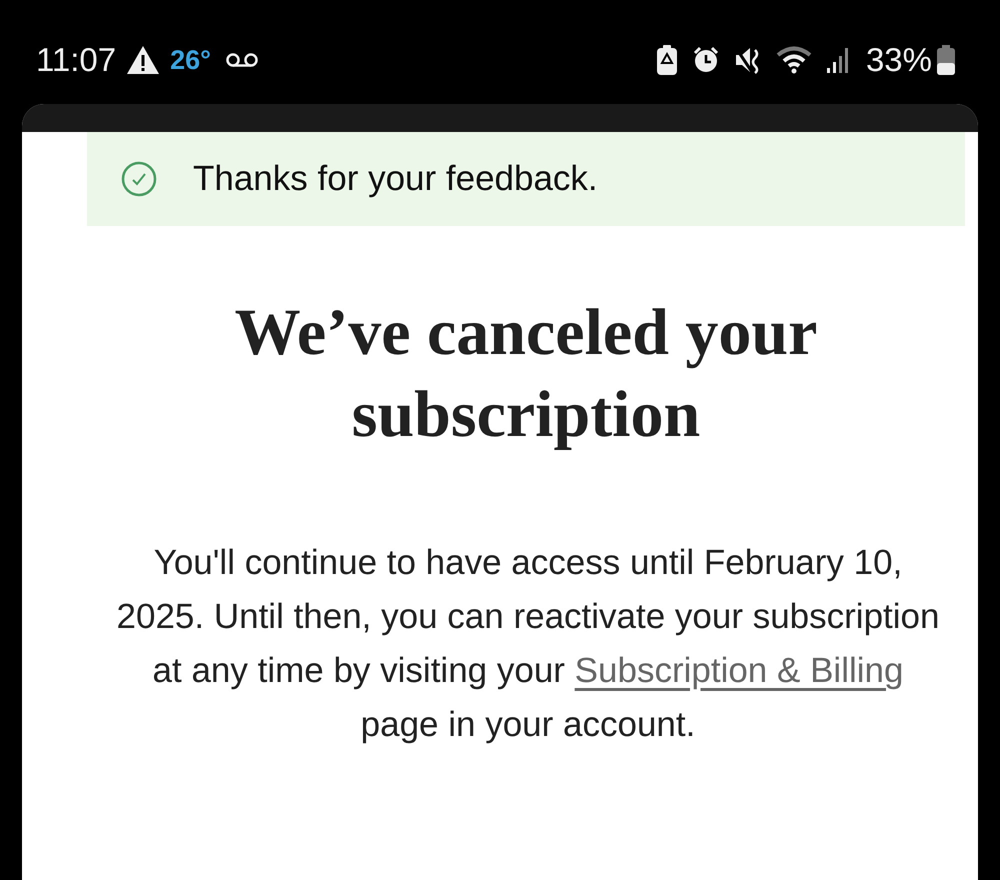 The image size is (1000, 880). I want to click on page-heading: We’ve canceled your subscription, so click(526, 374).